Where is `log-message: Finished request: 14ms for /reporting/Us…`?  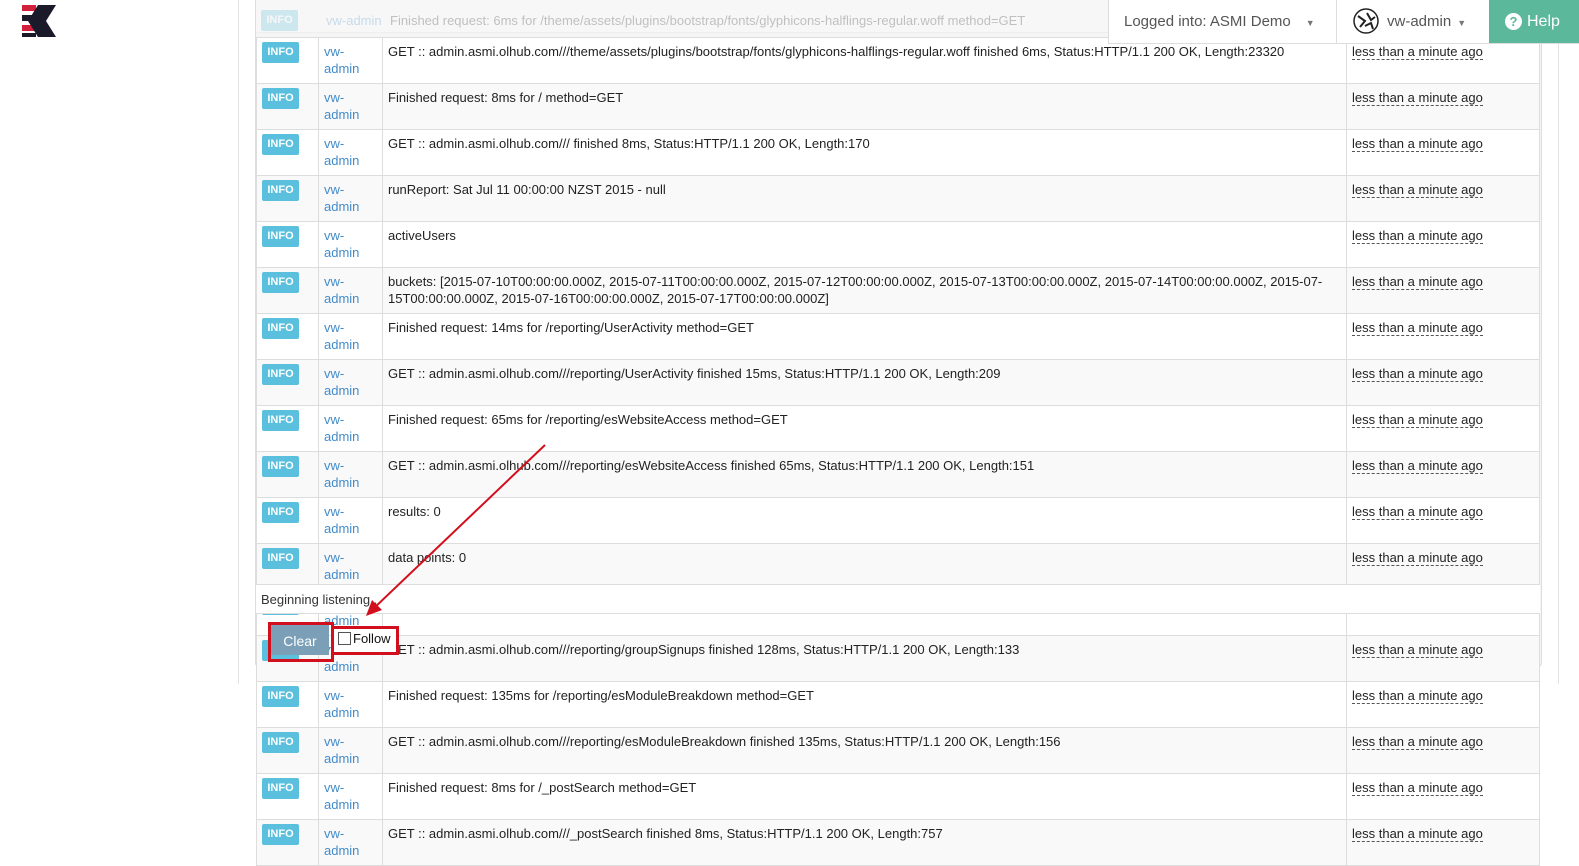
log-message: Finished request: 14ms for /reporting/Us… is located at coordinates (864, 336).